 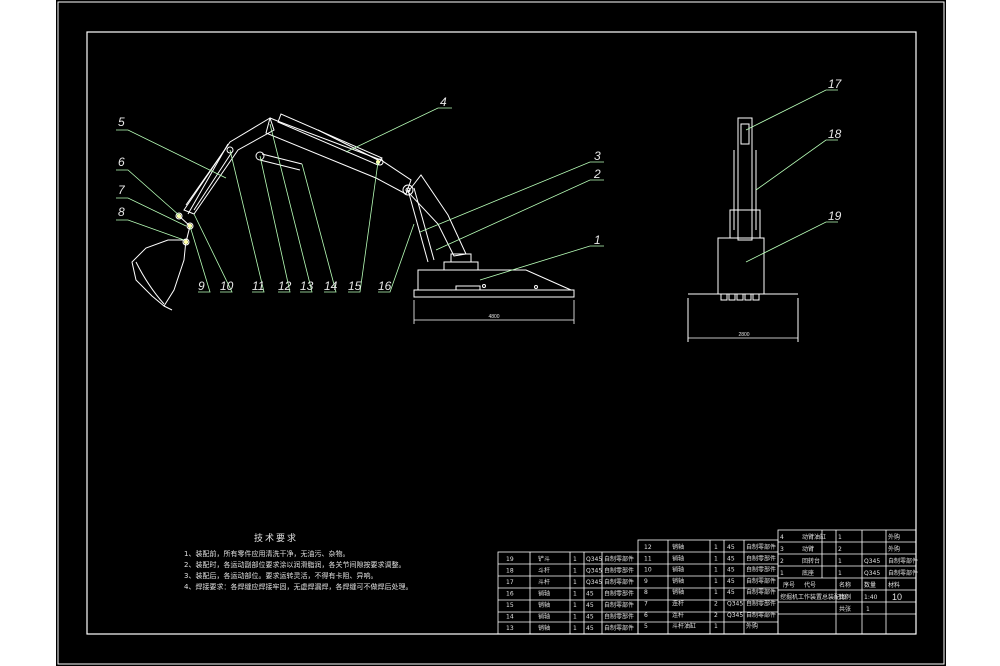 What do you see at coordinates (814, 537) in the screenshot?
I see `bom-row-name: 动臂油缸` at bounding box center [814, 537].